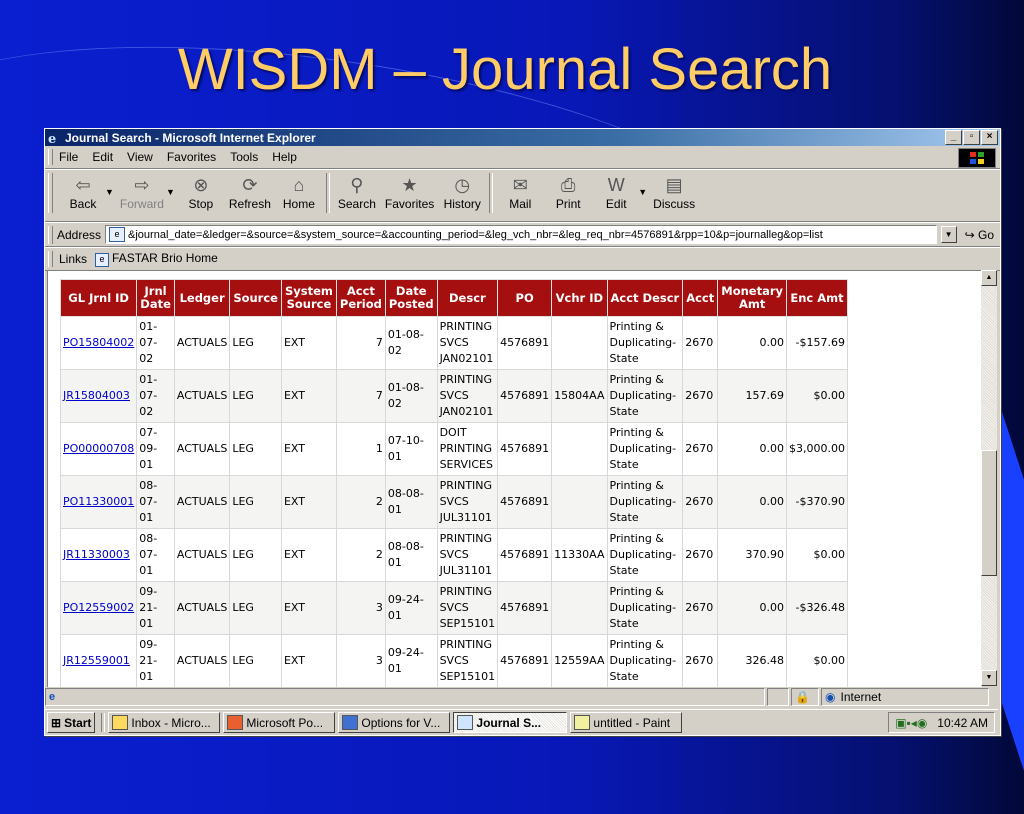  What do you see at coordinates (985, 234) in the screenshot?
I see `go-label: Go` at bounding box center [985, 234].